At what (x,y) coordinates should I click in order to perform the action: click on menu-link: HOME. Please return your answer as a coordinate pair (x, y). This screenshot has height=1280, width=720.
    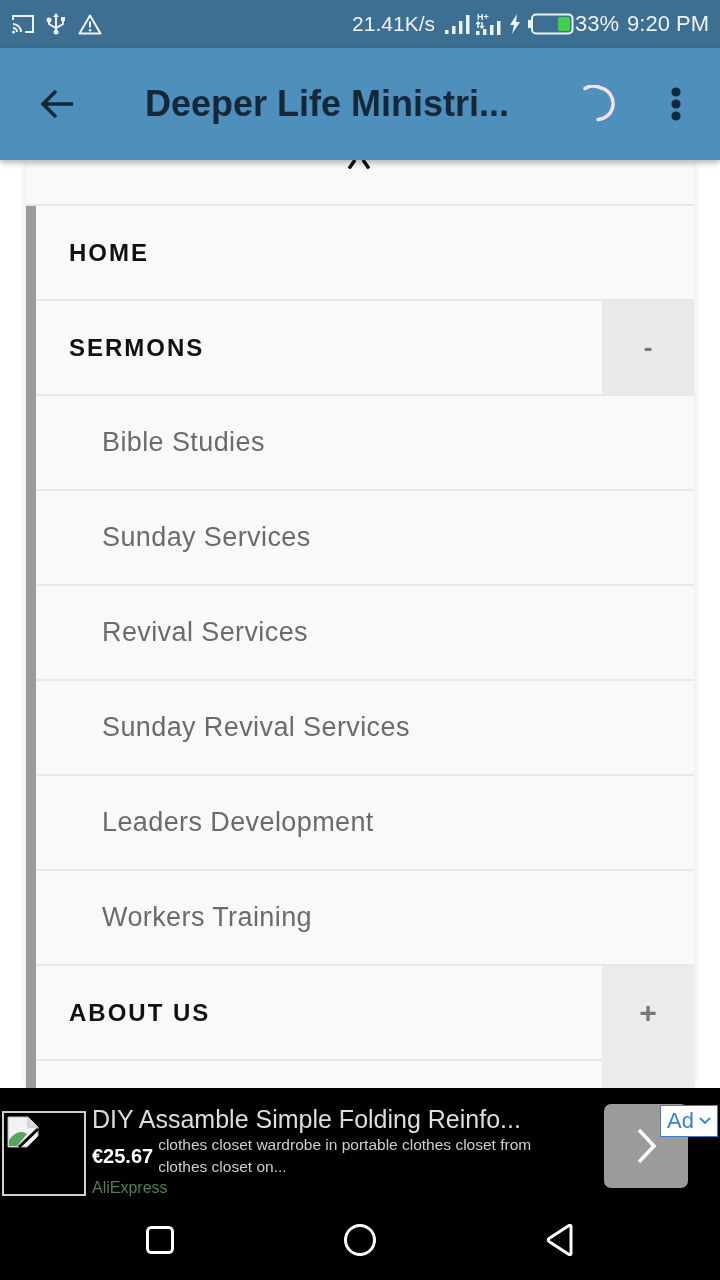
    Looking at the image, I should click on (365, 252).